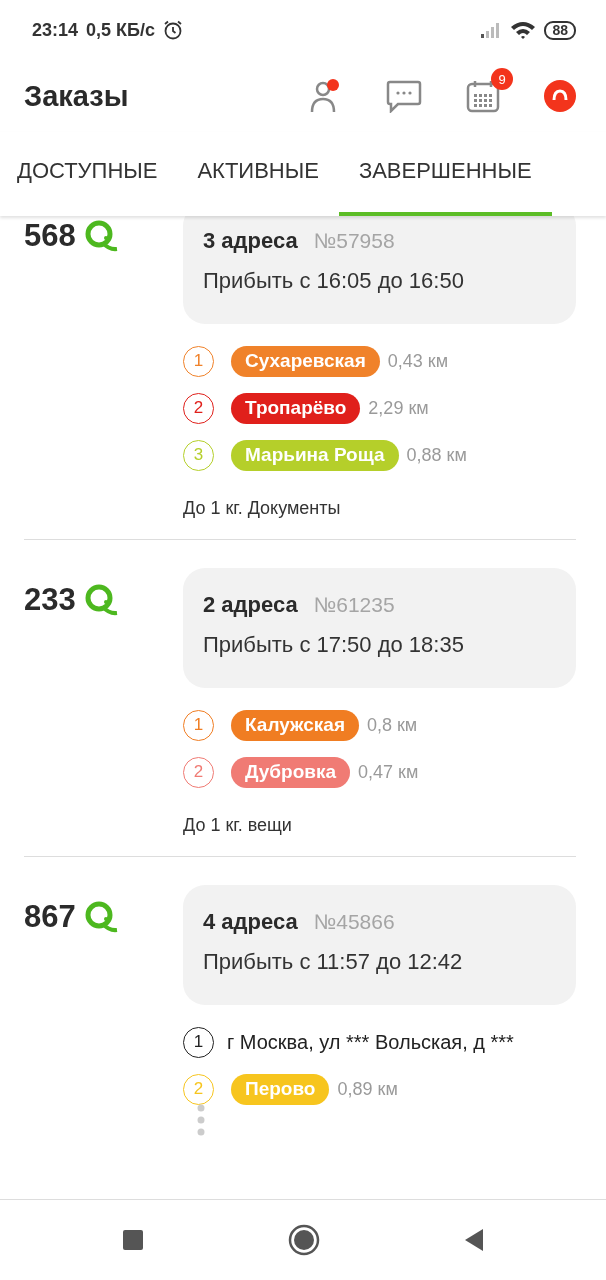  I want to click on screen-title: Заказы, so click(77, 96).